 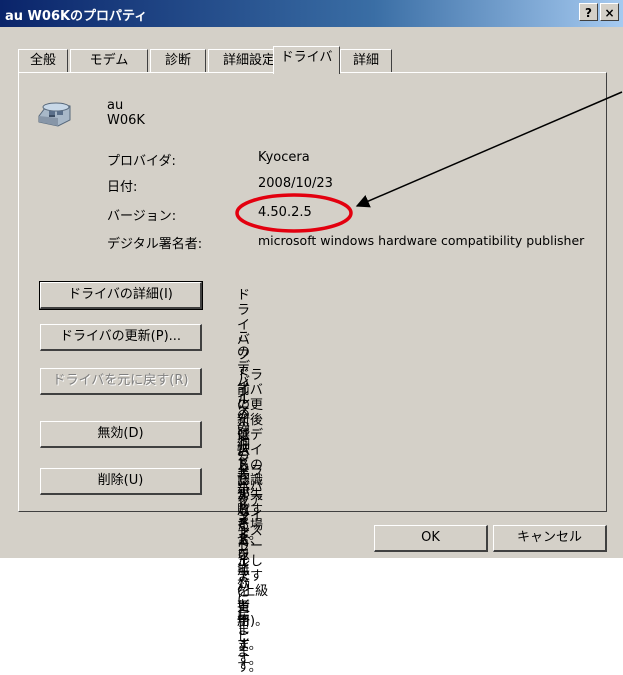 I want to click on device-name: au W06K, so click(x=126, y=113).